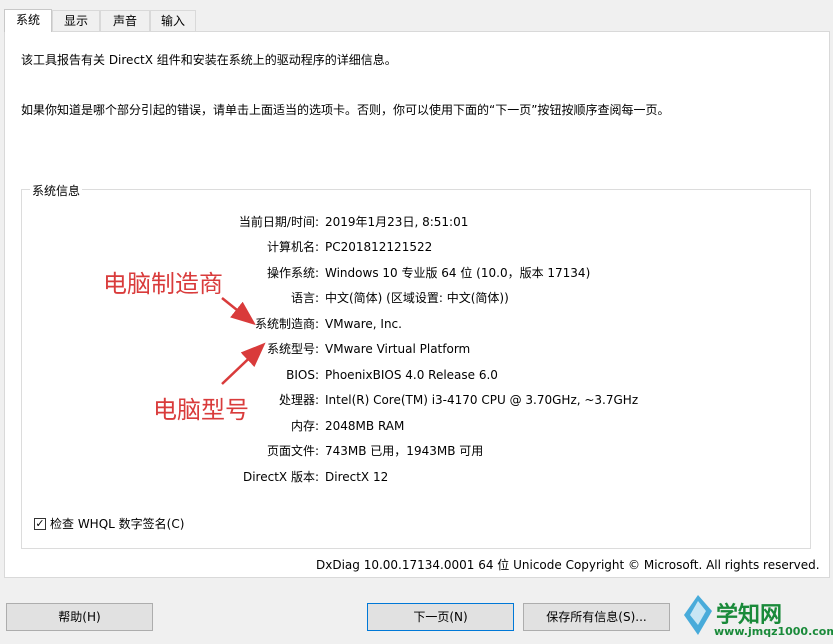  What do you see at coordinates (754, 615) in the screenshot?
I see `watermark-logo: 学知网 www.jmqz1000.com` at bounding box center [754, 615].